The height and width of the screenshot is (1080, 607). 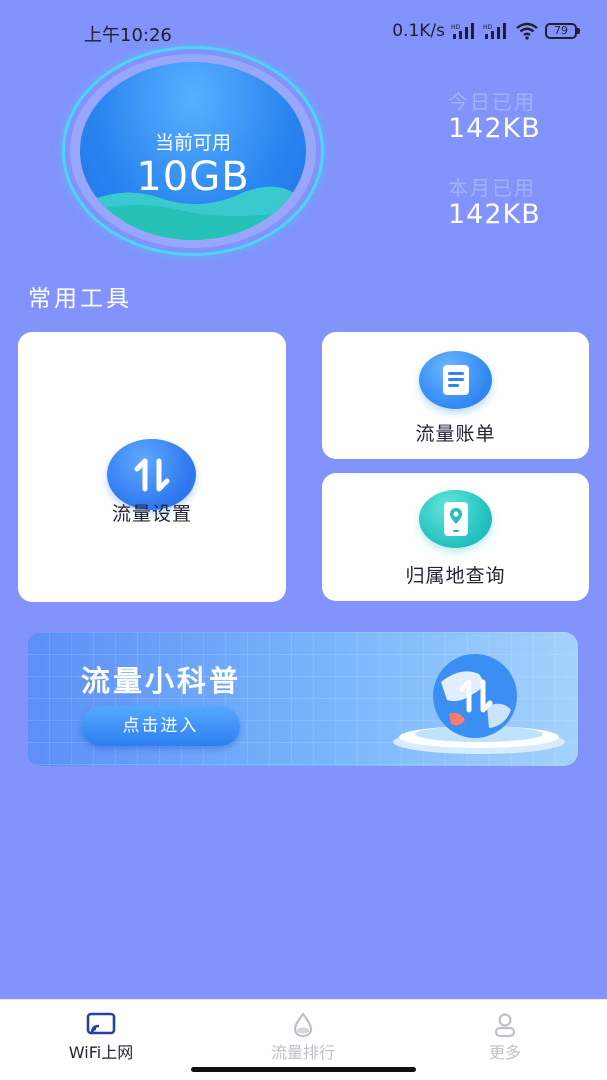 I want to click on orb-body: 当前可用 10GB, so click(x=193, y=151).